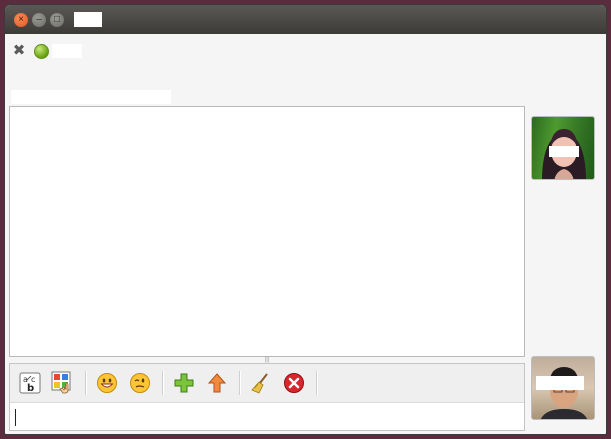 Image resolution: width=611 pixels, height=439 pixels. I want to click on contact-avatar-label, so click(564, 151).